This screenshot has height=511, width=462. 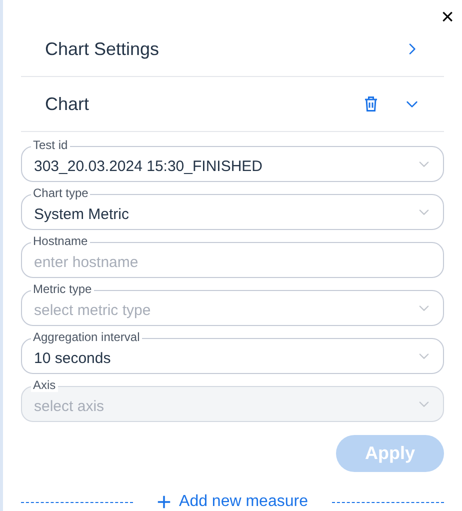 What do you see at coordinates (67, 104) in the screenshot?
I see `section-title: Chart` at bounding box center [67, 104].